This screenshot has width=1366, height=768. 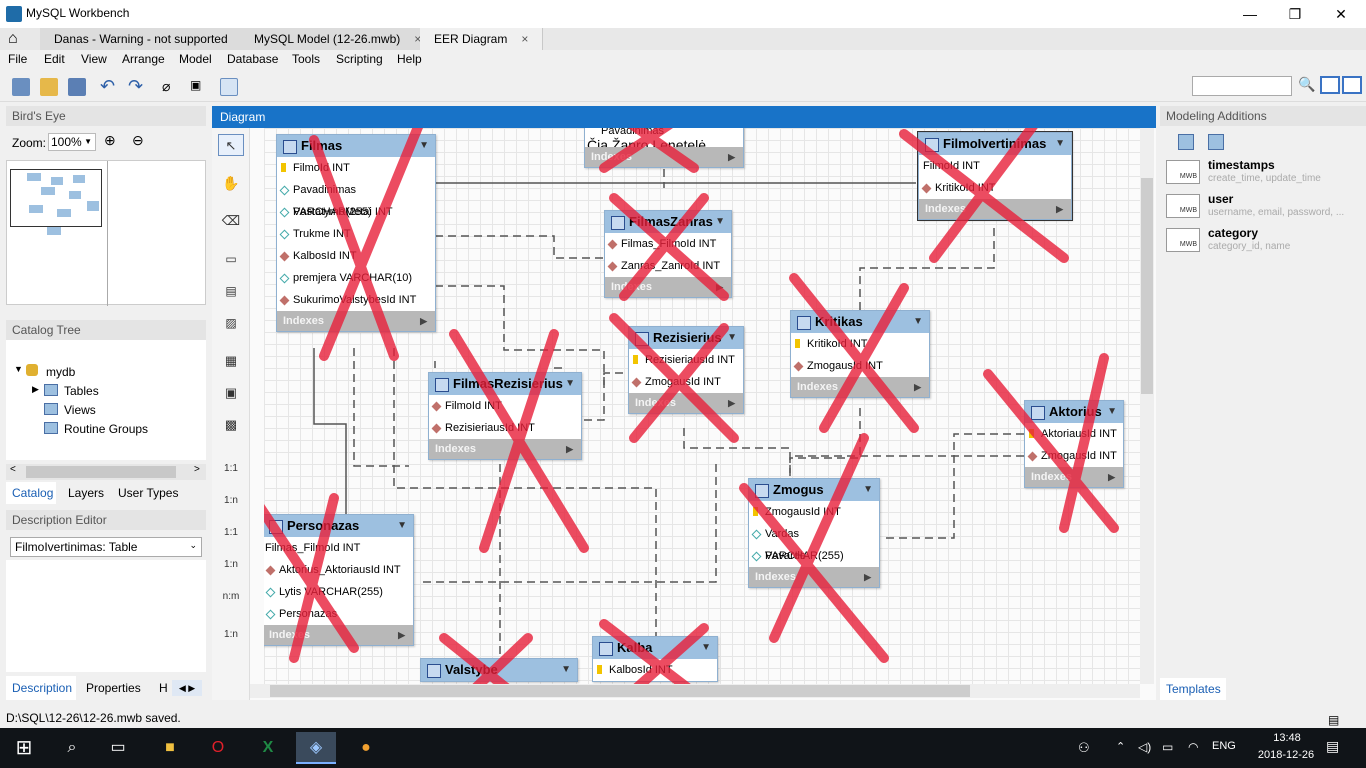 What do you see at coordinates (86, 493) in the screenshot?
I see `tab-layers: Layers` at bounding box center [86, 493].